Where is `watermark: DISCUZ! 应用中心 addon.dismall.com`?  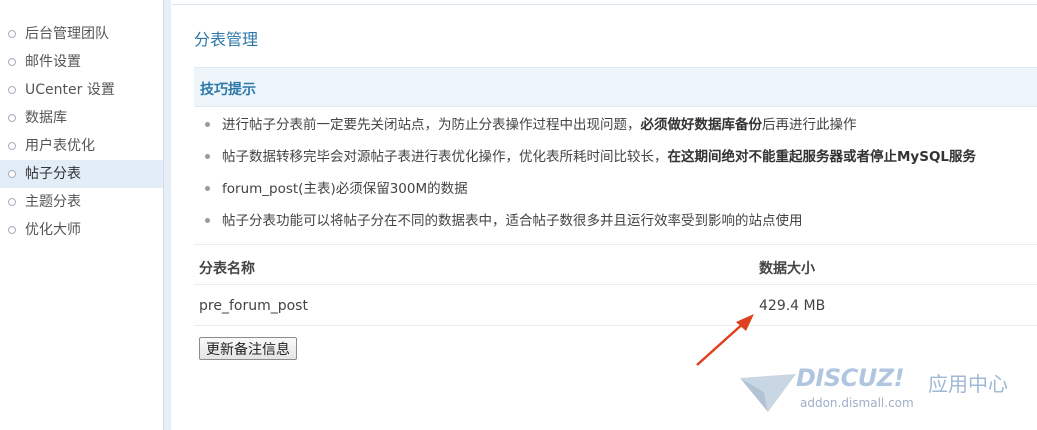
watermark: DISCUZ! 应用中心 addon.dismall.com is located at coordinates (883, 392).